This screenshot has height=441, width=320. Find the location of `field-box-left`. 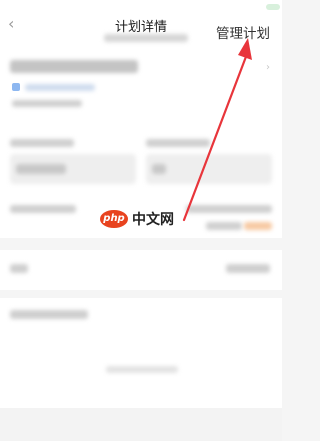

field-box-left is located at coordinates (73, 169).